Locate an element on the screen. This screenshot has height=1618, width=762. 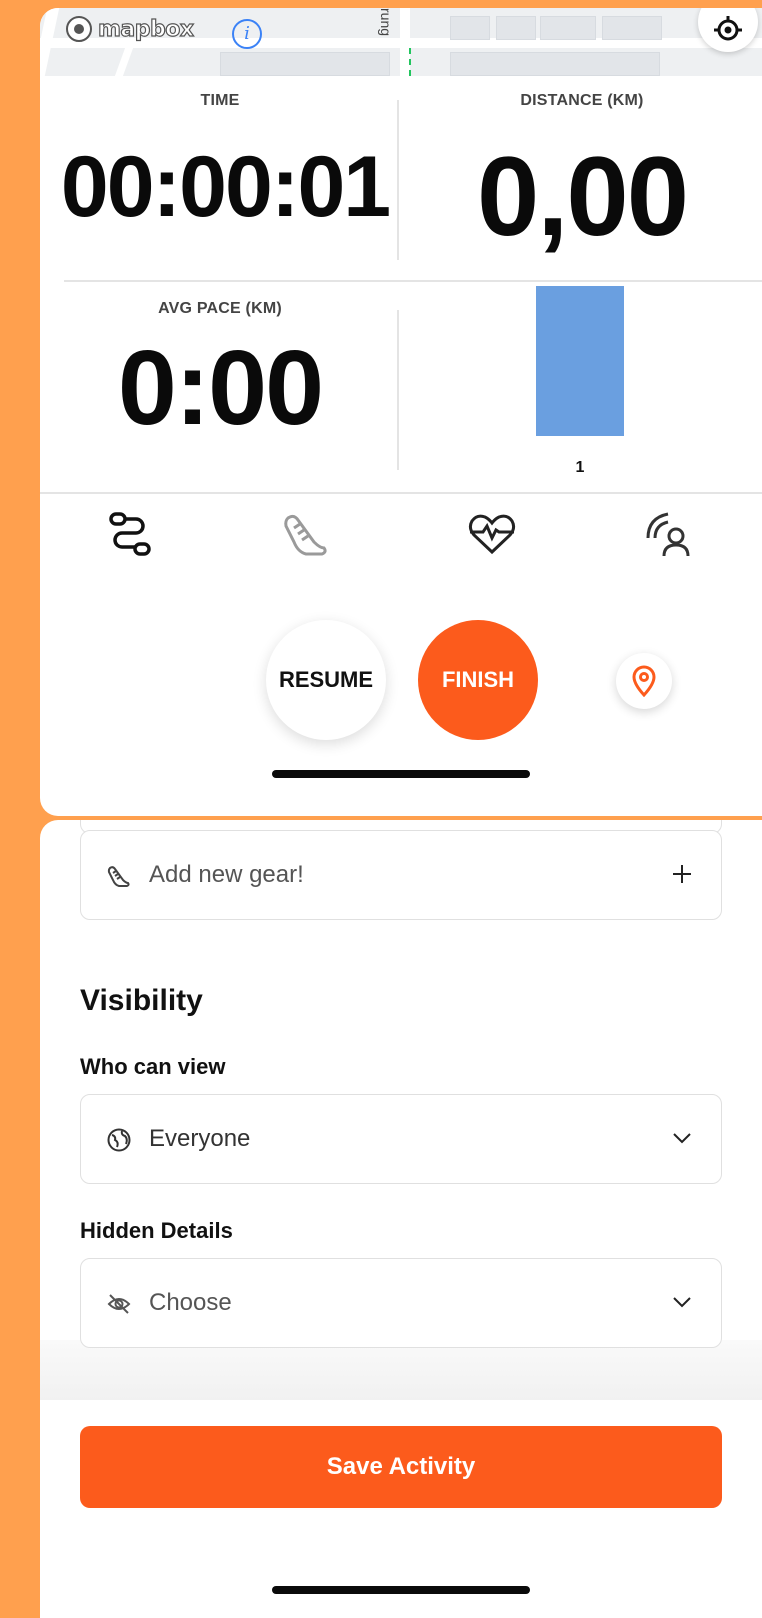
map-road is located at coordinates (124, 62).